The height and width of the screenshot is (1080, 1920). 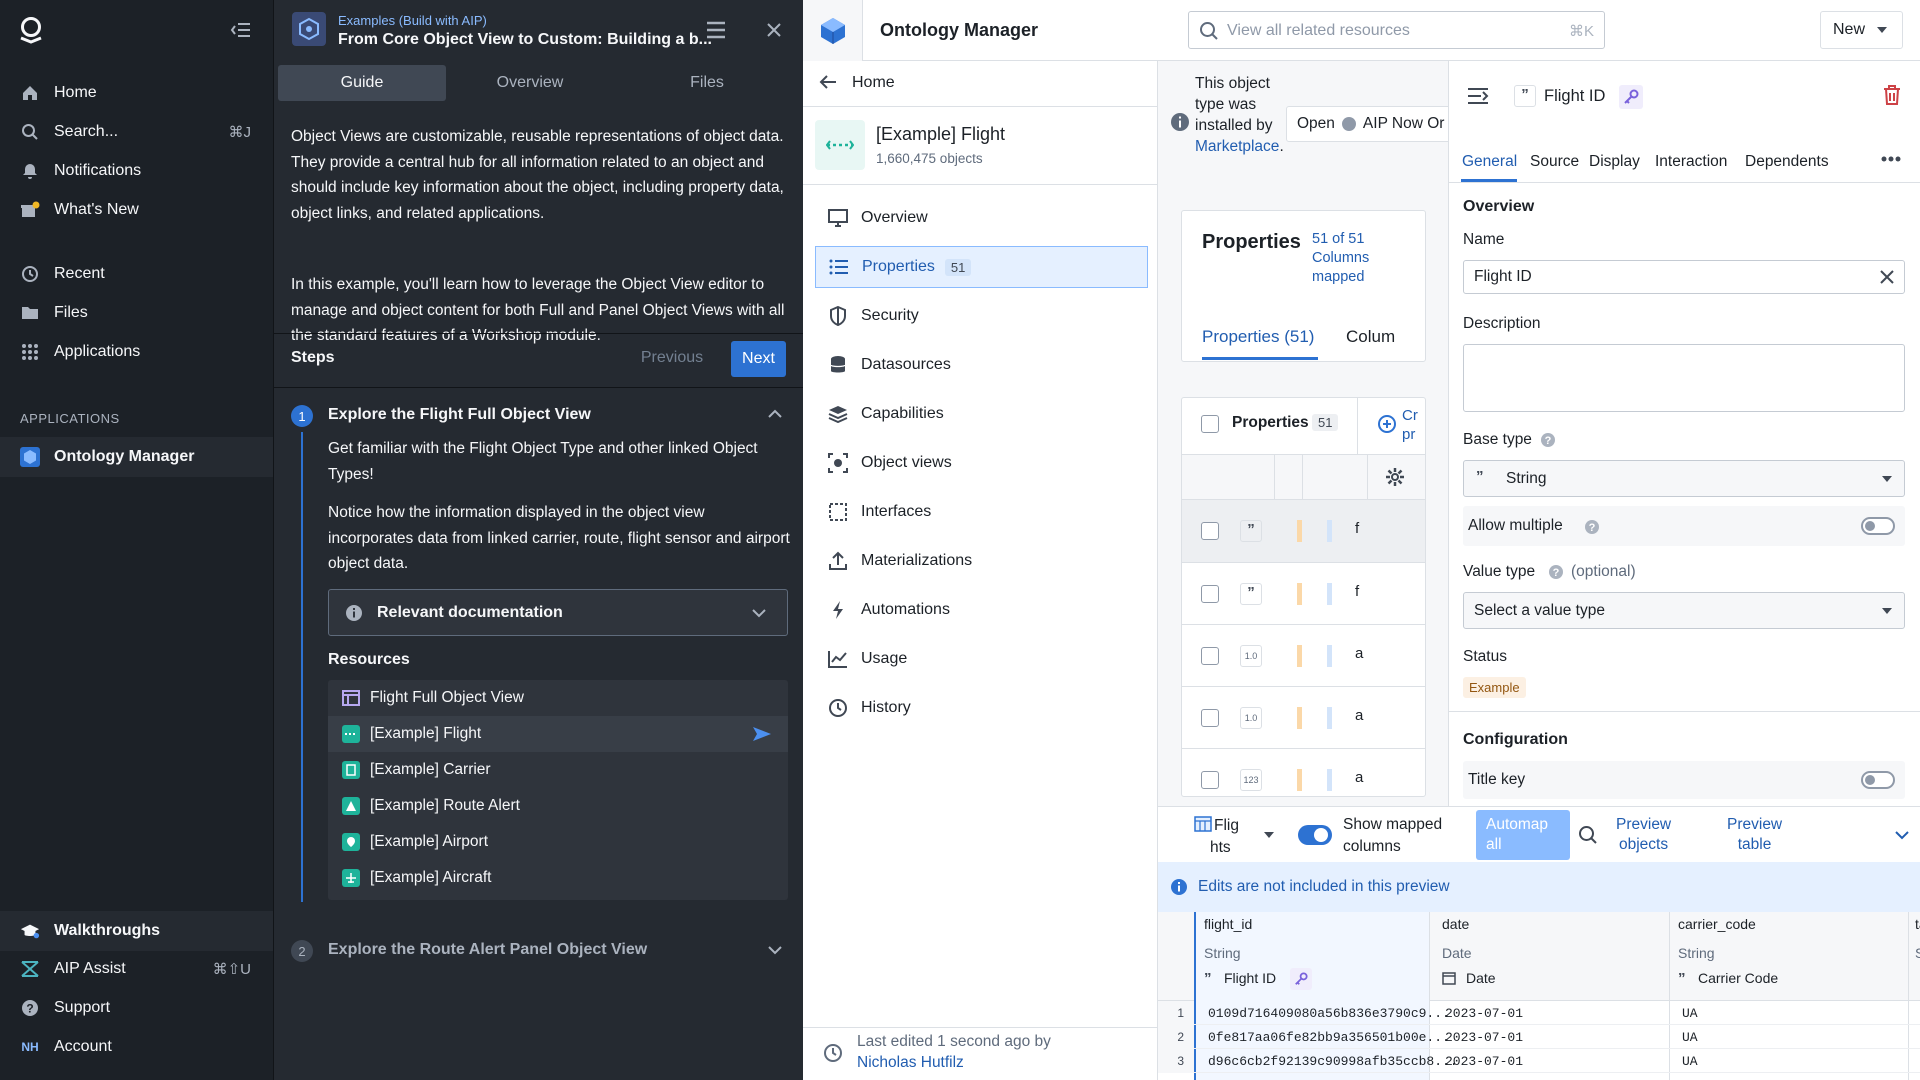 What do you see at coordinates (833, 30) in the screenshot?
I see `ontology-cube-icon` at bounding box center [833, 30].